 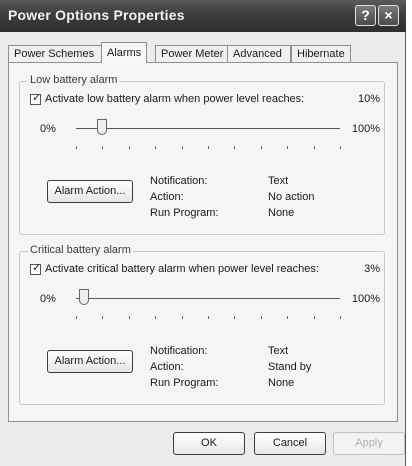 I want to click on ok-button: OK, so click(x=209, y=443).